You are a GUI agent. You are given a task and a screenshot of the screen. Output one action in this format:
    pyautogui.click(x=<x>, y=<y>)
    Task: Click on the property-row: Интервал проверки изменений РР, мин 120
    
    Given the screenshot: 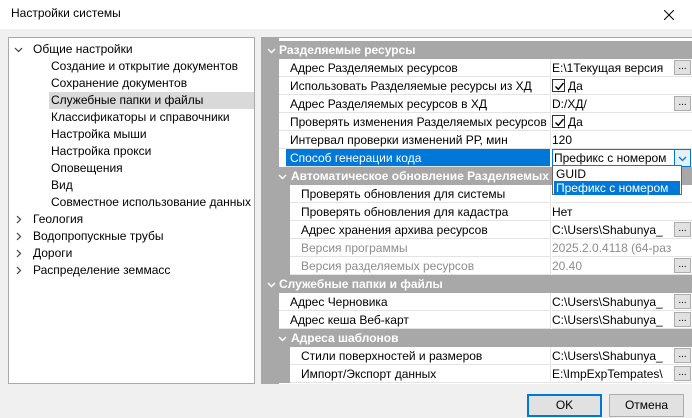 What is the action you would take?
    pyautogui.click(x=477, y=140)
    